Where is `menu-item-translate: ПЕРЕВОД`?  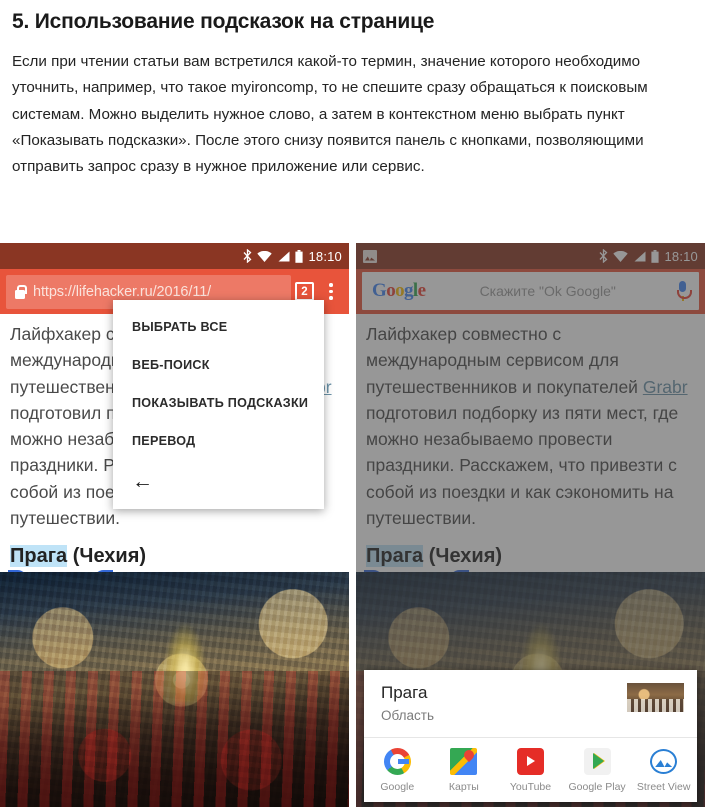 menu-item-translate: ПЕРЕВОД is located at coordinates (218, 441).